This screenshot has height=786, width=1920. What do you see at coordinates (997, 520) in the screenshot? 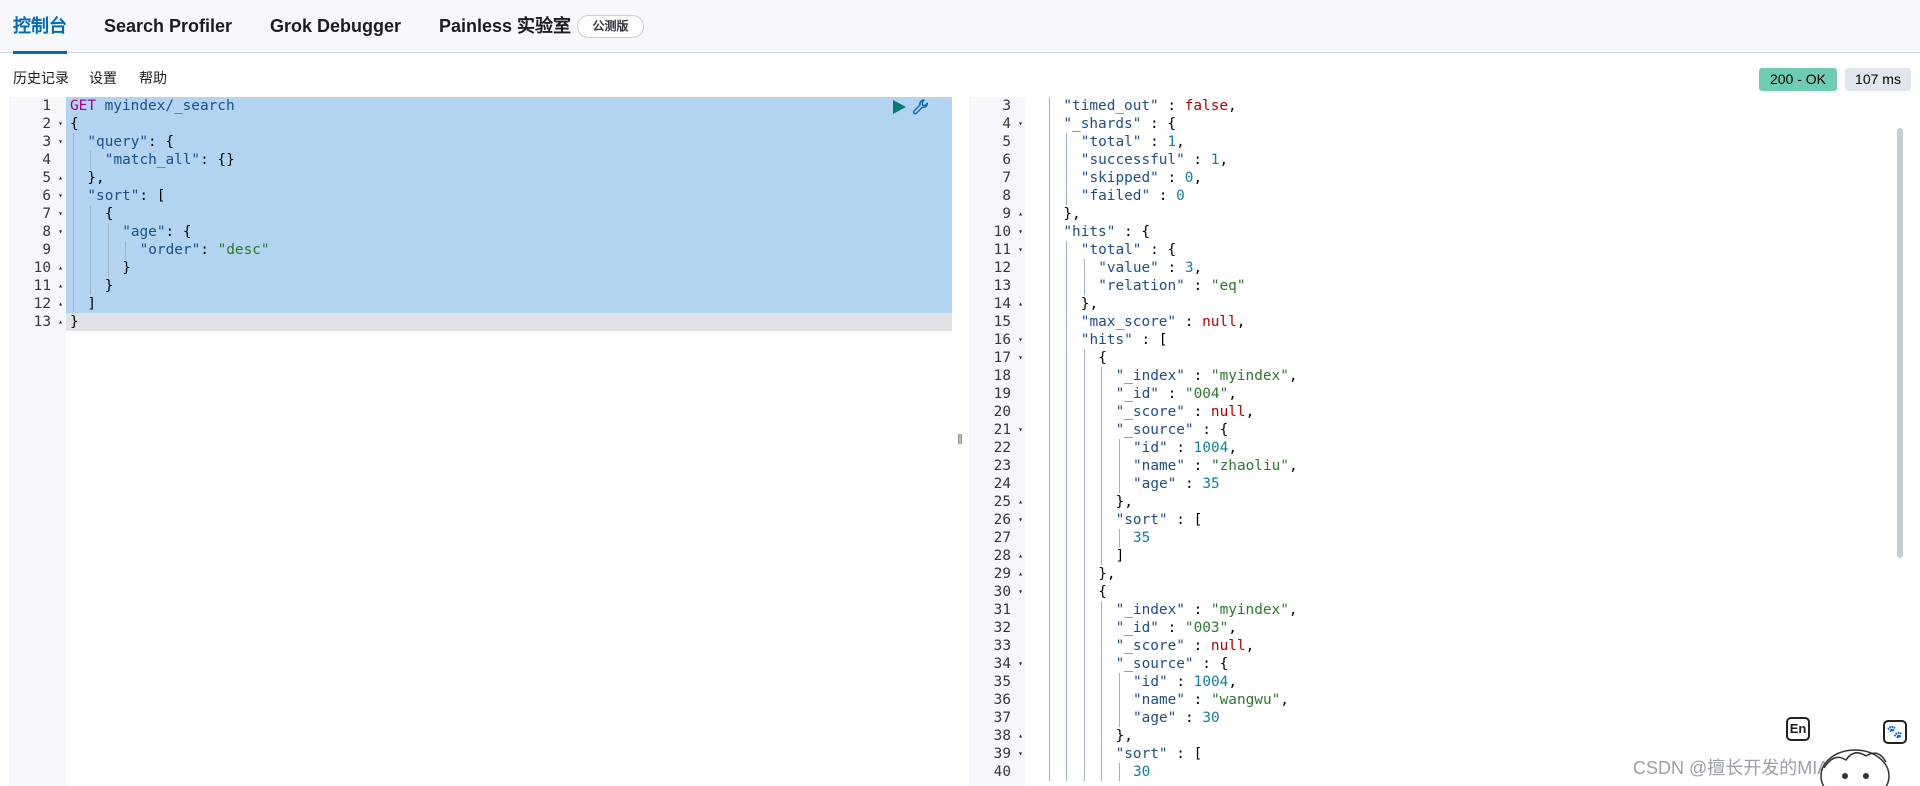
I see `line-number: 26 ▾` at bounding box center [997, 520].